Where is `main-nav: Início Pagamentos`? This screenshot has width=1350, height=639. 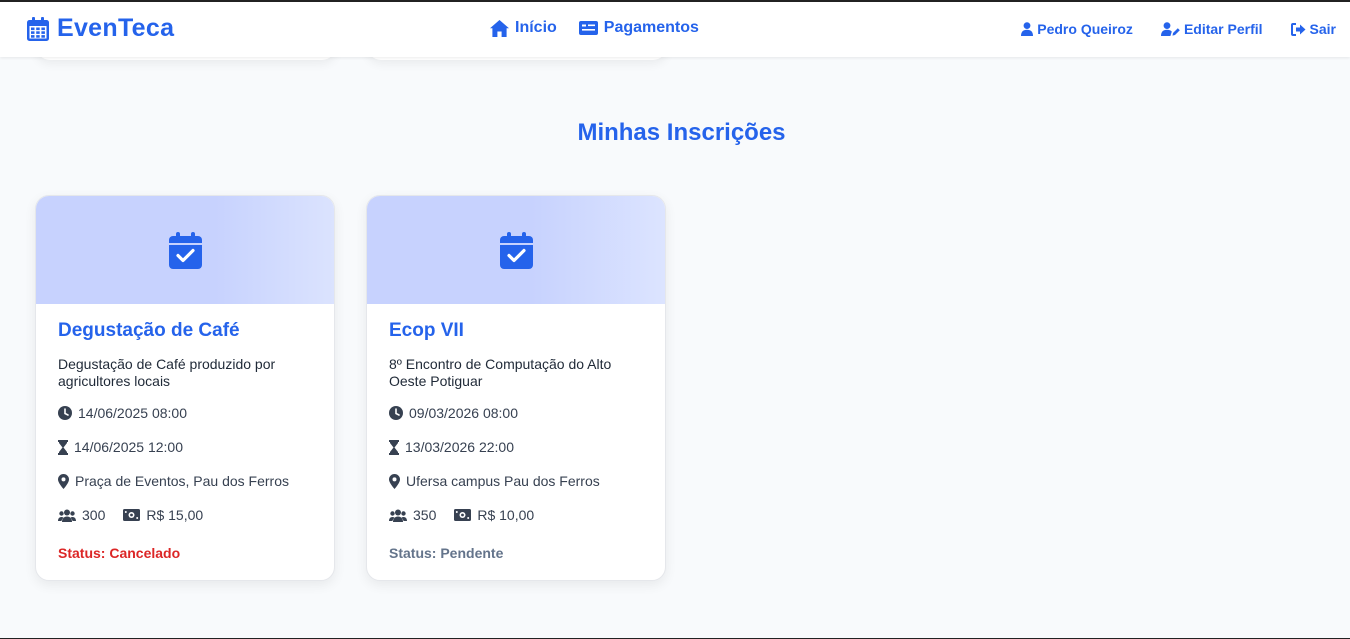
main-nav: Início Pagamentos is located at coordinates (594, 28).